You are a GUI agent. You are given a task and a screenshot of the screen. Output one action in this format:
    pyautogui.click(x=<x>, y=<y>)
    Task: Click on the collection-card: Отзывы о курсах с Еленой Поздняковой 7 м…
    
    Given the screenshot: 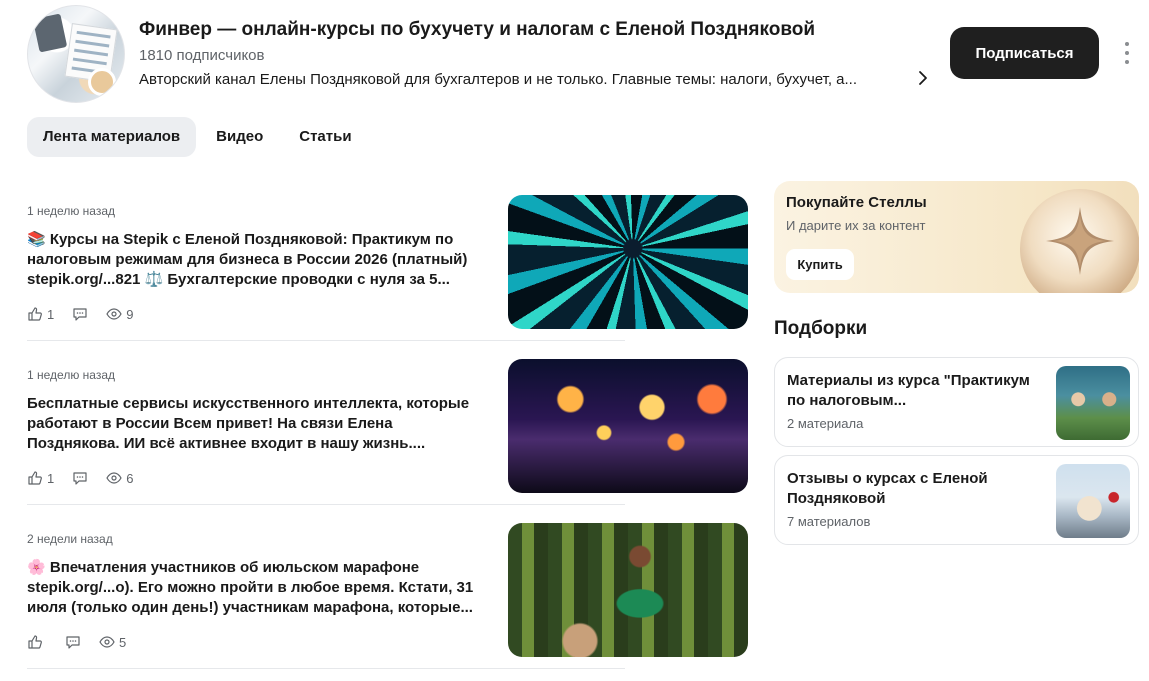 What is the action you would take?
    pyautogui.click(x=956, y=500)
    